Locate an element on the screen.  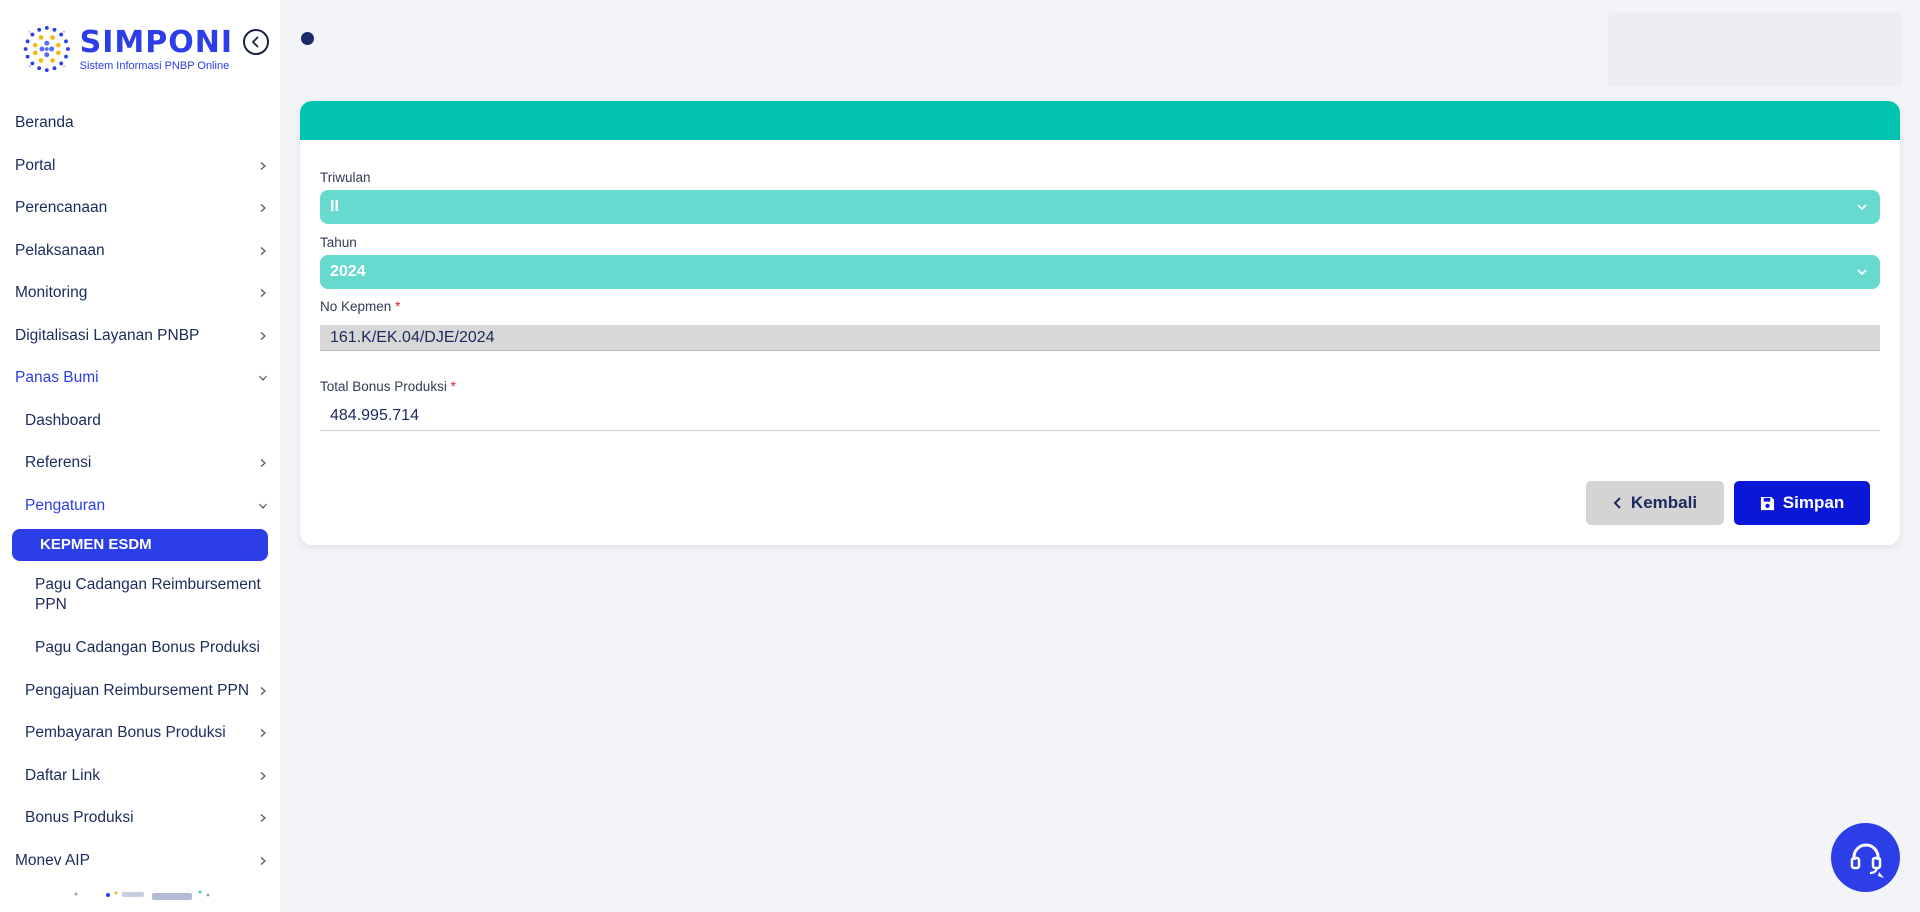
logo: SIMPONI Sistem Informasi PNBP Online is located at coordinates (125, 49).